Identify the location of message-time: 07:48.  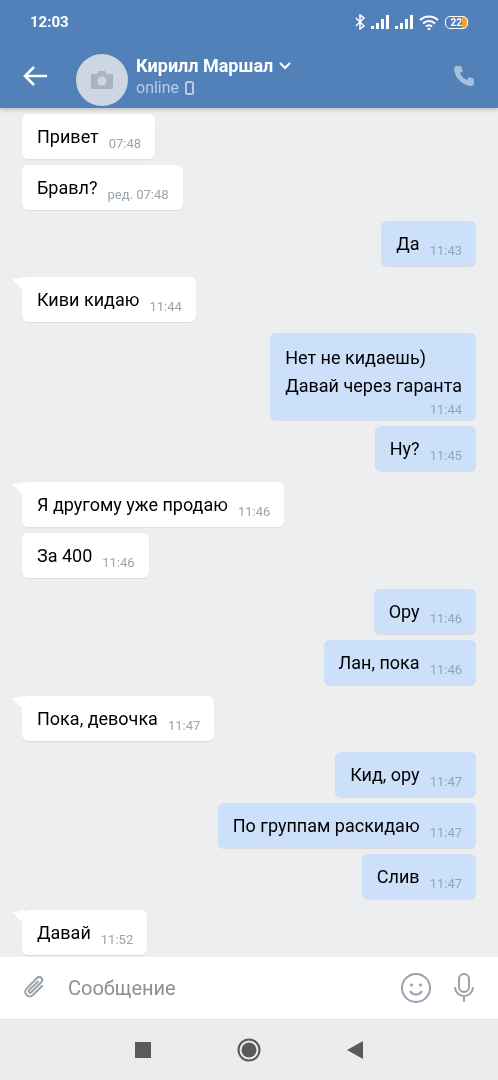
(125, 143).